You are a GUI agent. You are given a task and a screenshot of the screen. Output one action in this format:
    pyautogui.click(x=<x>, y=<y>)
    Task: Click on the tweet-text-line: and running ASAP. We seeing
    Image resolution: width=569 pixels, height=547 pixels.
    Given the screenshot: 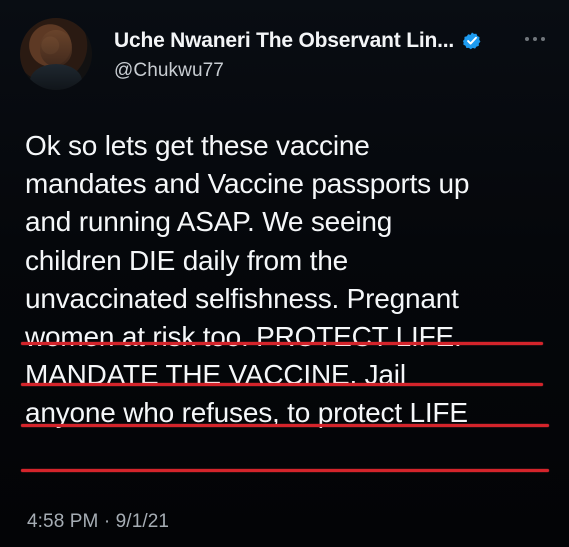 What is the action you would take?
    pyautogui.click(x=209, y=222)
    